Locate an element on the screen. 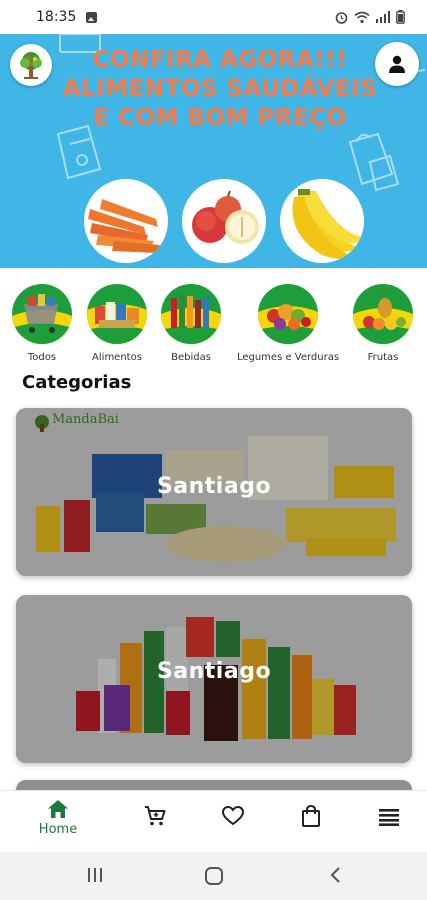  carrots-image is located at coordinates (126, 221).